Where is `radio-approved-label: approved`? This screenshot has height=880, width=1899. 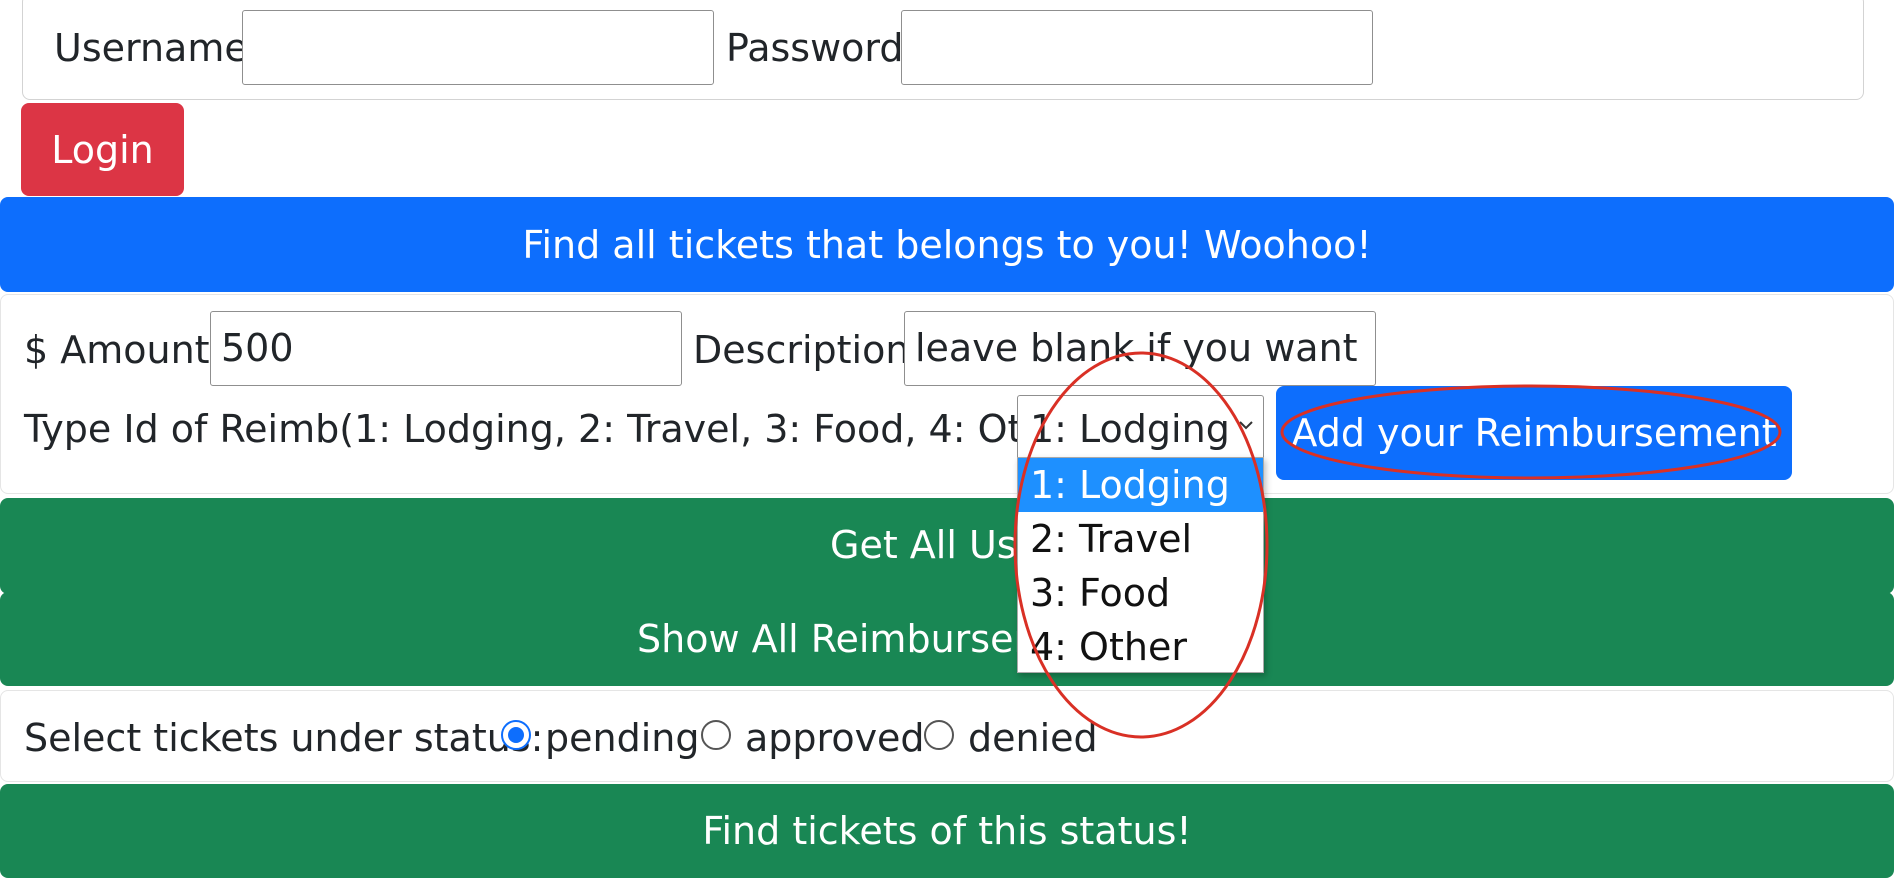 radio-approved-label: approved is located at coordinates (835, 738).